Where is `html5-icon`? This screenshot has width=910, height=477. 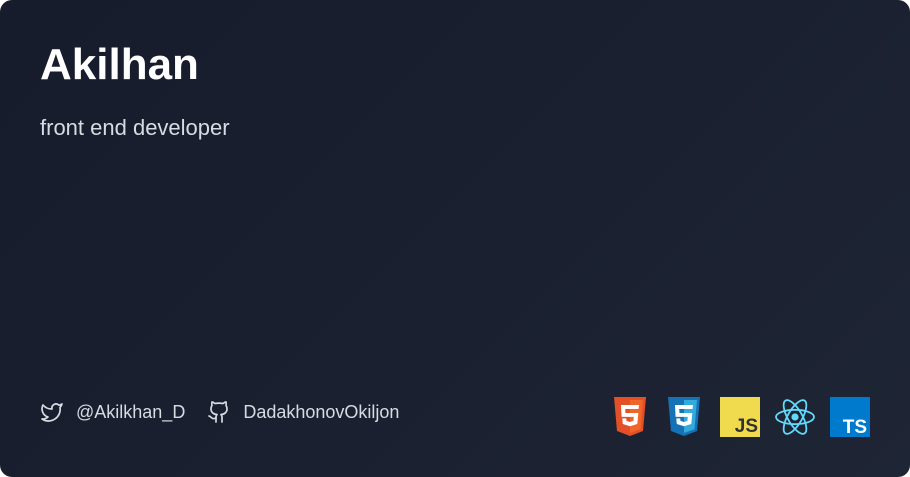 html5-icon is located at coordinates (630, 417).